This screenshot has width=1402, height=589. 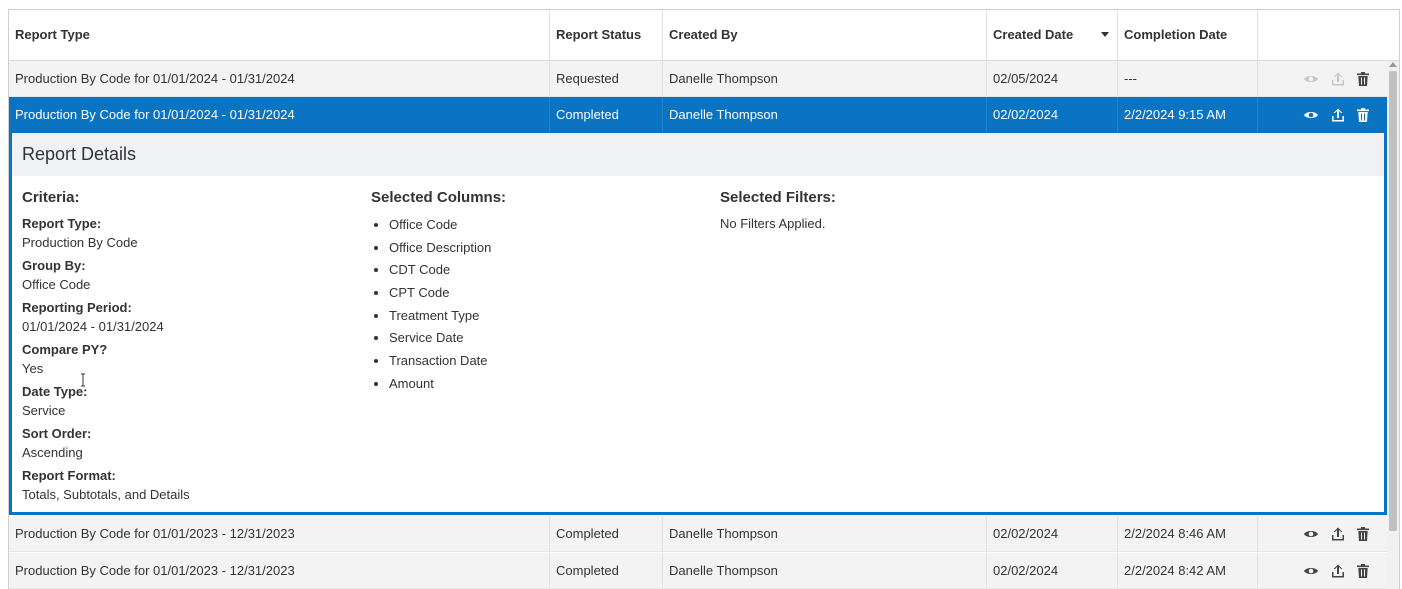 I want to click on header-created-by: Created By, so click(x=825, y=35).